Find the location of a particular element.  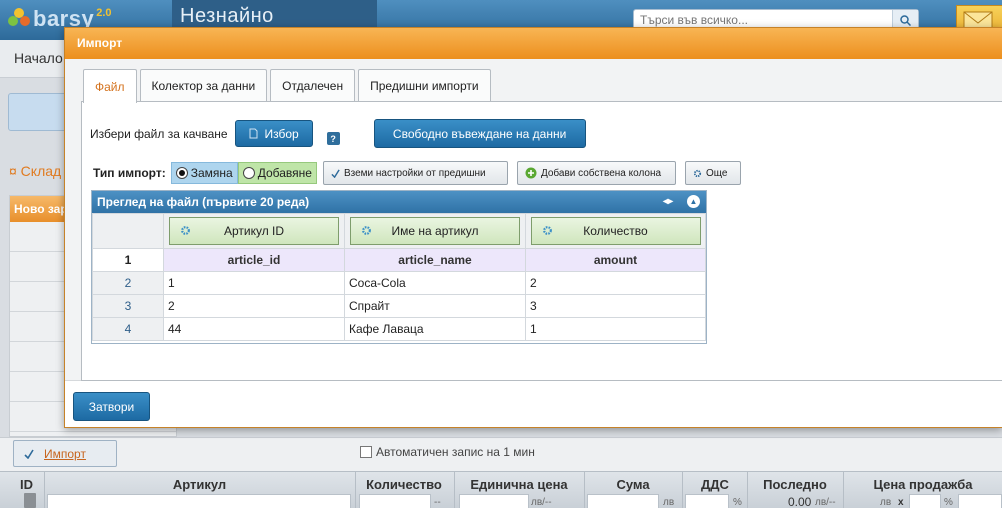

logo-flower-icon is located at coordinates (19, 19).